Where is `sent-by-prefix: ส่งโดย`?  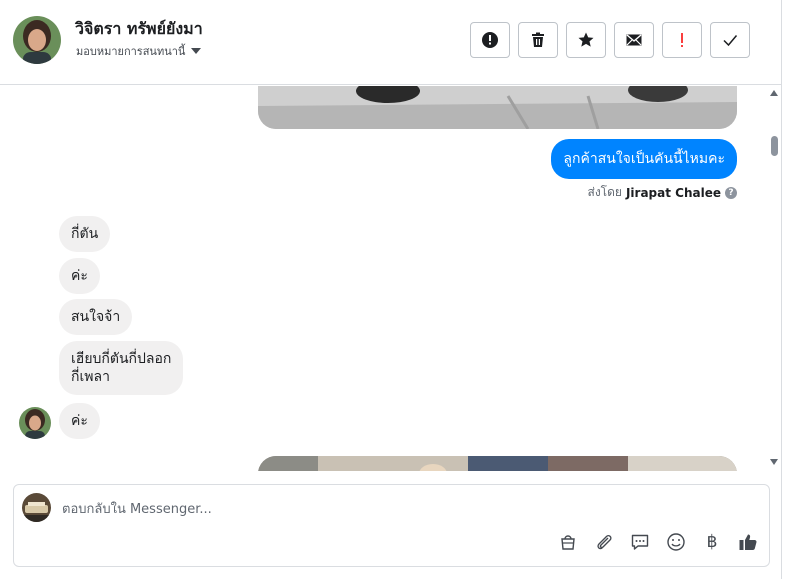 sent-by-prefix: ส่งโดย is located at coordinates (604, 192).